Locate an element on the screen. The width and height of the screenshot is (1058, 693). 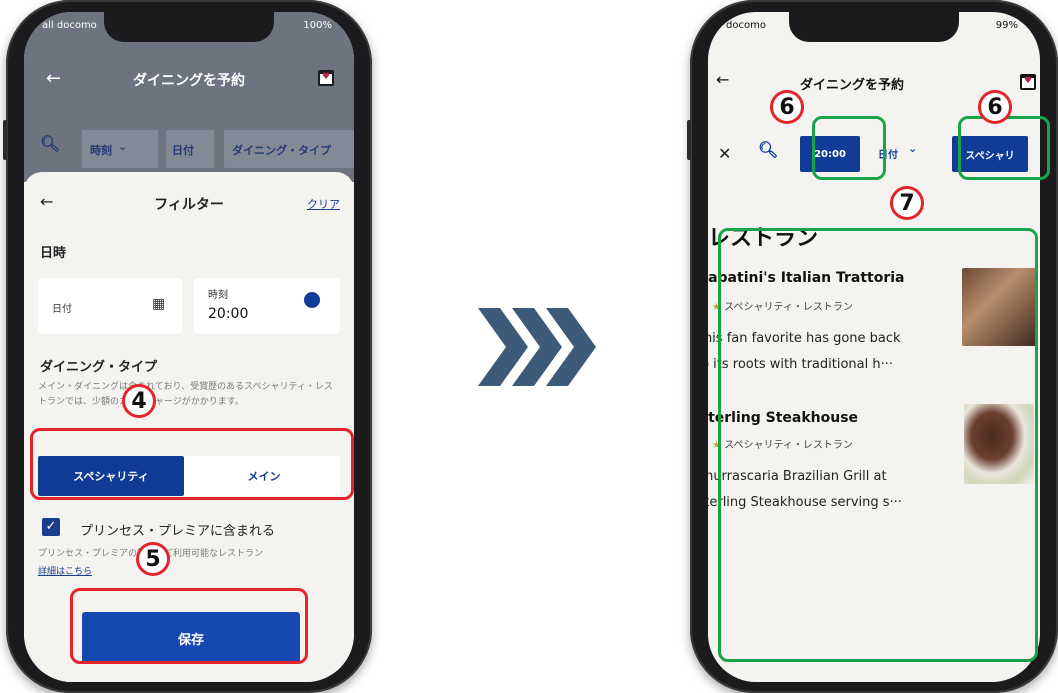
date-label: 日付 is located at coordinates (62, 309).